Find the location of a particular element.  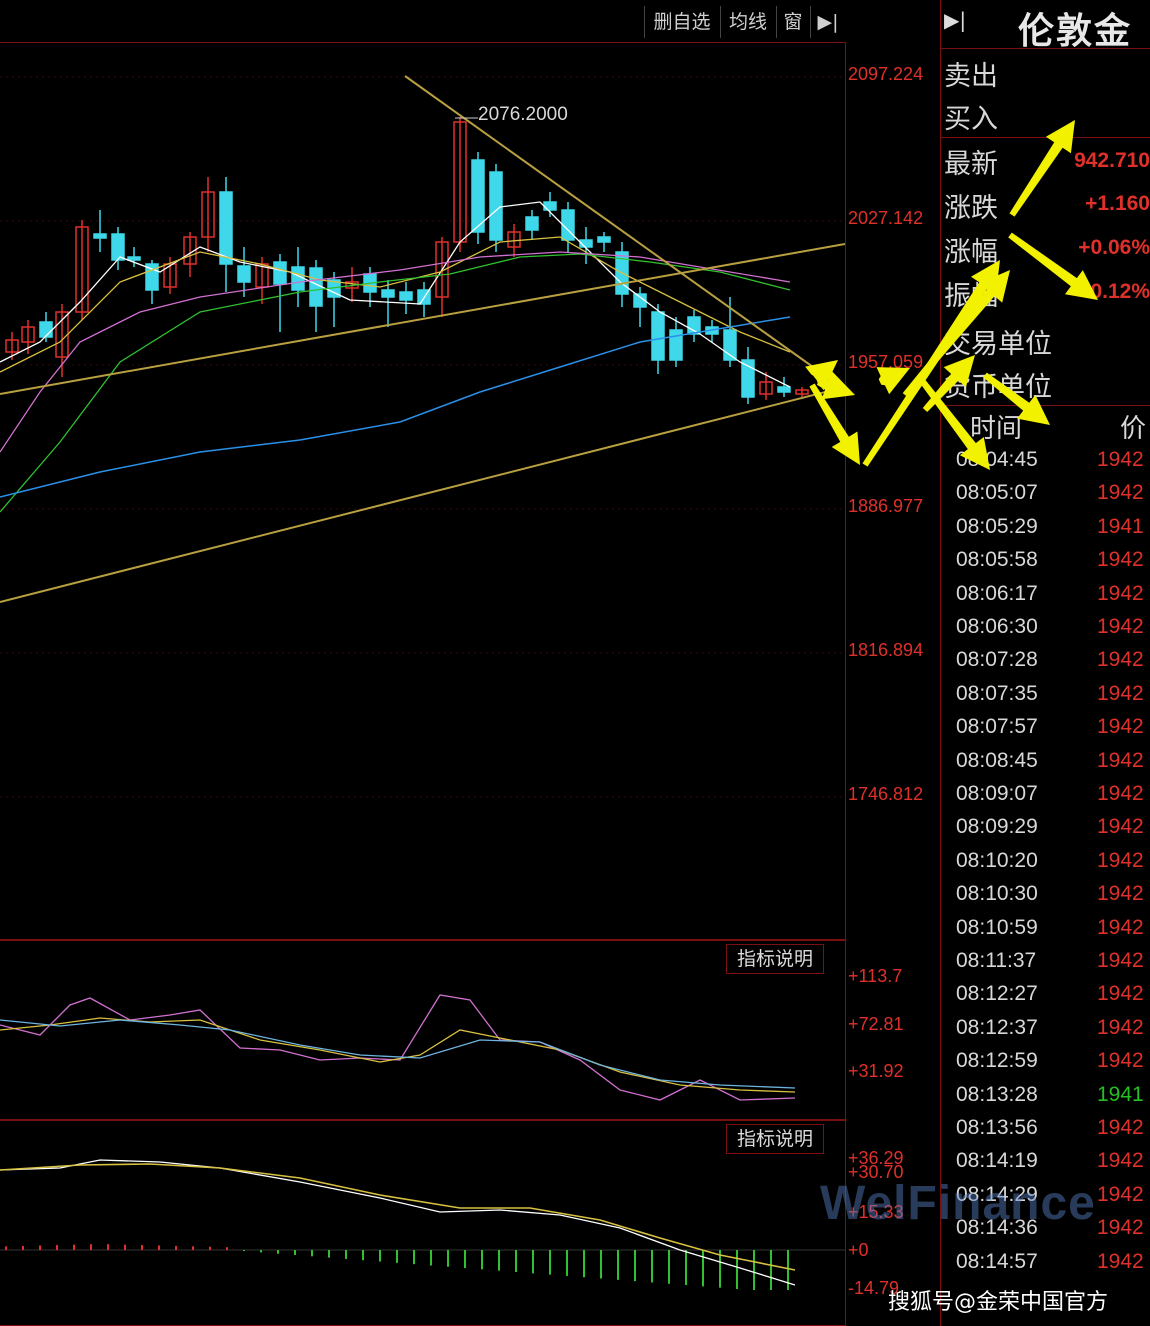

change-value: +1.160 is located at coordinates (1117, 203).